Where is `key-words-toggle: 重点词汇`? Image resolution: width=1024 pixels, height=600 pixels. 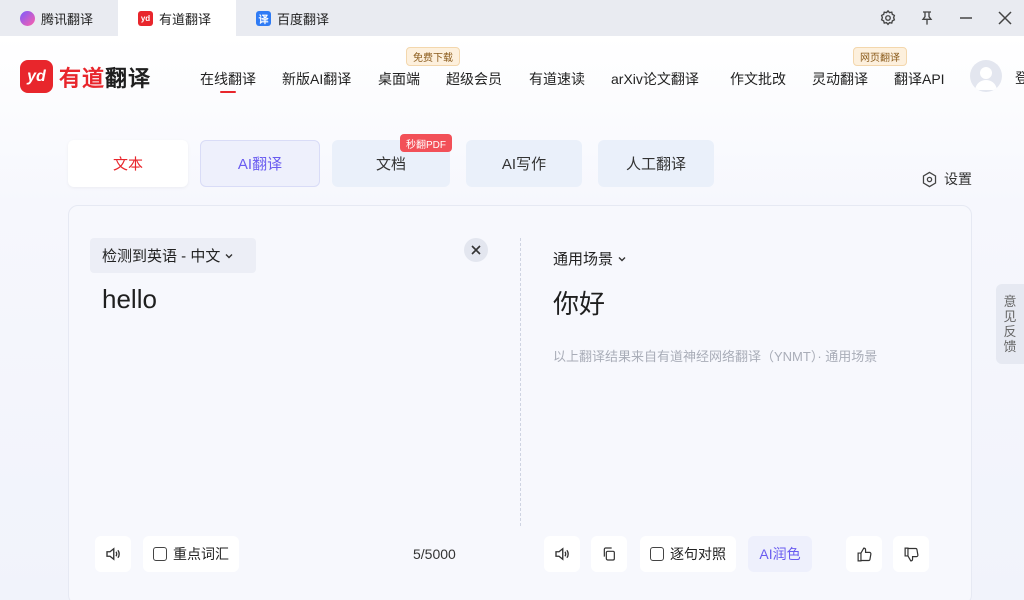 key-words-toggle: 重点词汇 is located at coordinates (191, 554).